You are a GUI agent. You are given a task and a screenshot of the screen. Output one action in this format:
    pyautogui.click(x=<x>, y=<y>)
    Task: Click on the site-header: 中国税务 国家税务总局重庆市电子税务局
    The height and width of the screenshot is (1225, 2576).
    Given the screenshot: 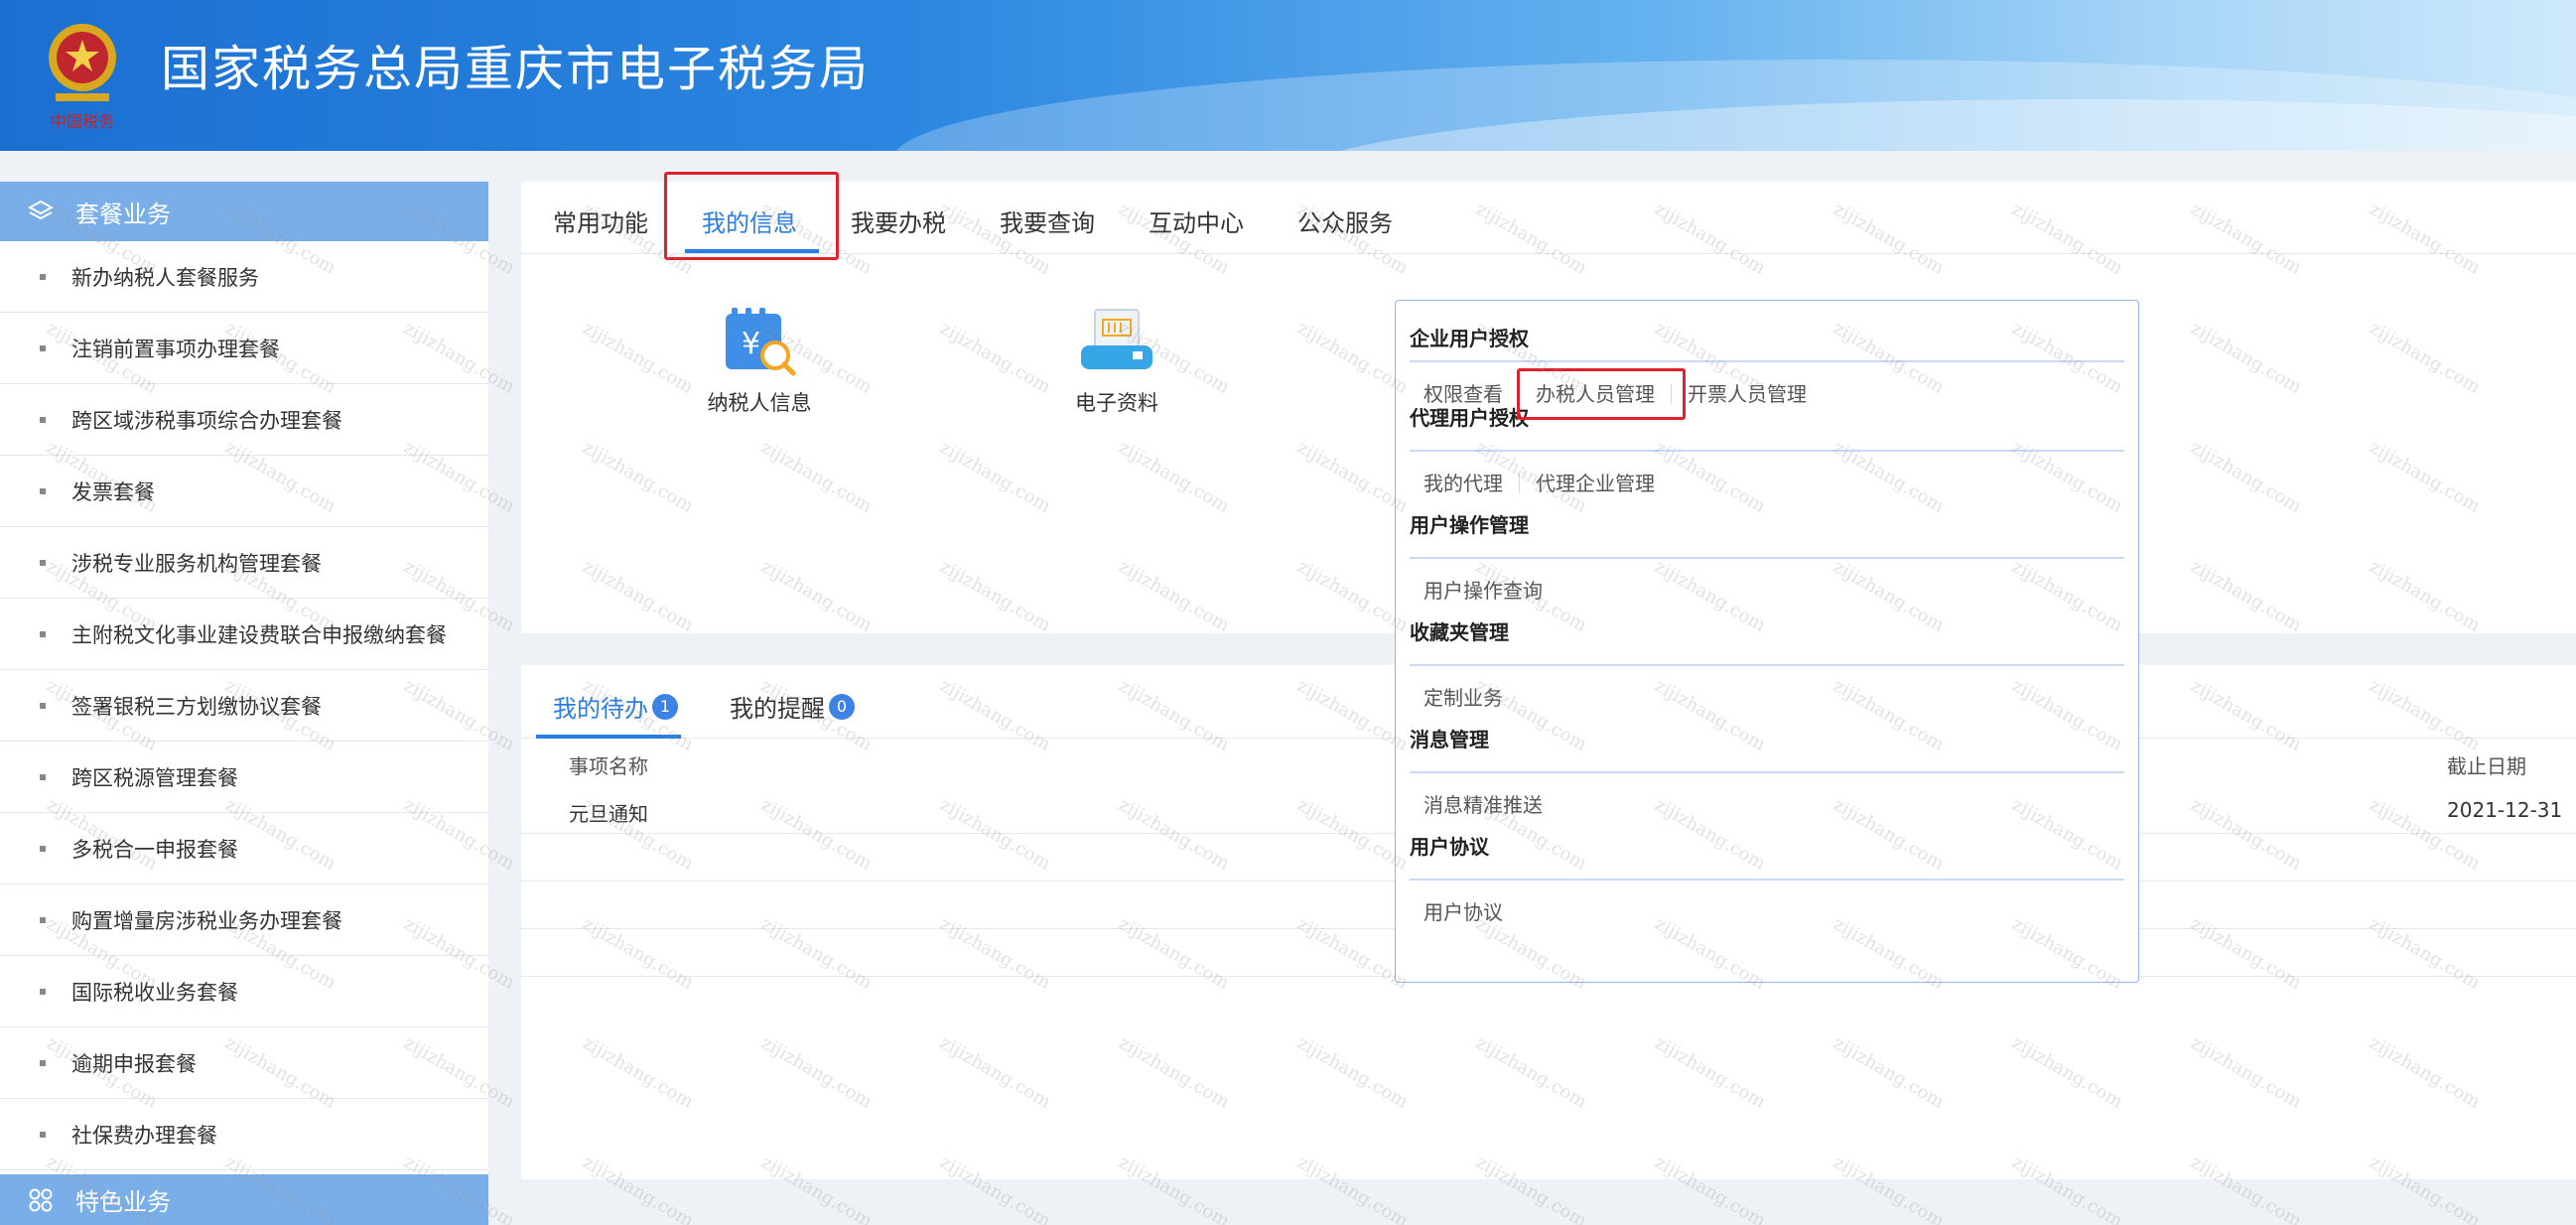 What is the action you would take?
    pyautogui.click(x=1288, y=76)
    